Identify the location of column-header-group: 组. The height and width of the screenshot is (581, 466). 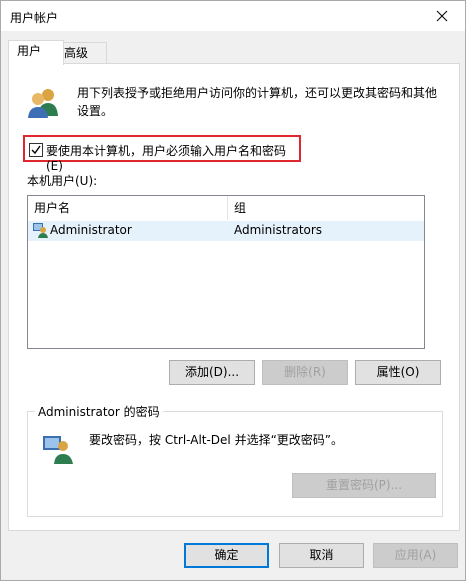
(326, 208).